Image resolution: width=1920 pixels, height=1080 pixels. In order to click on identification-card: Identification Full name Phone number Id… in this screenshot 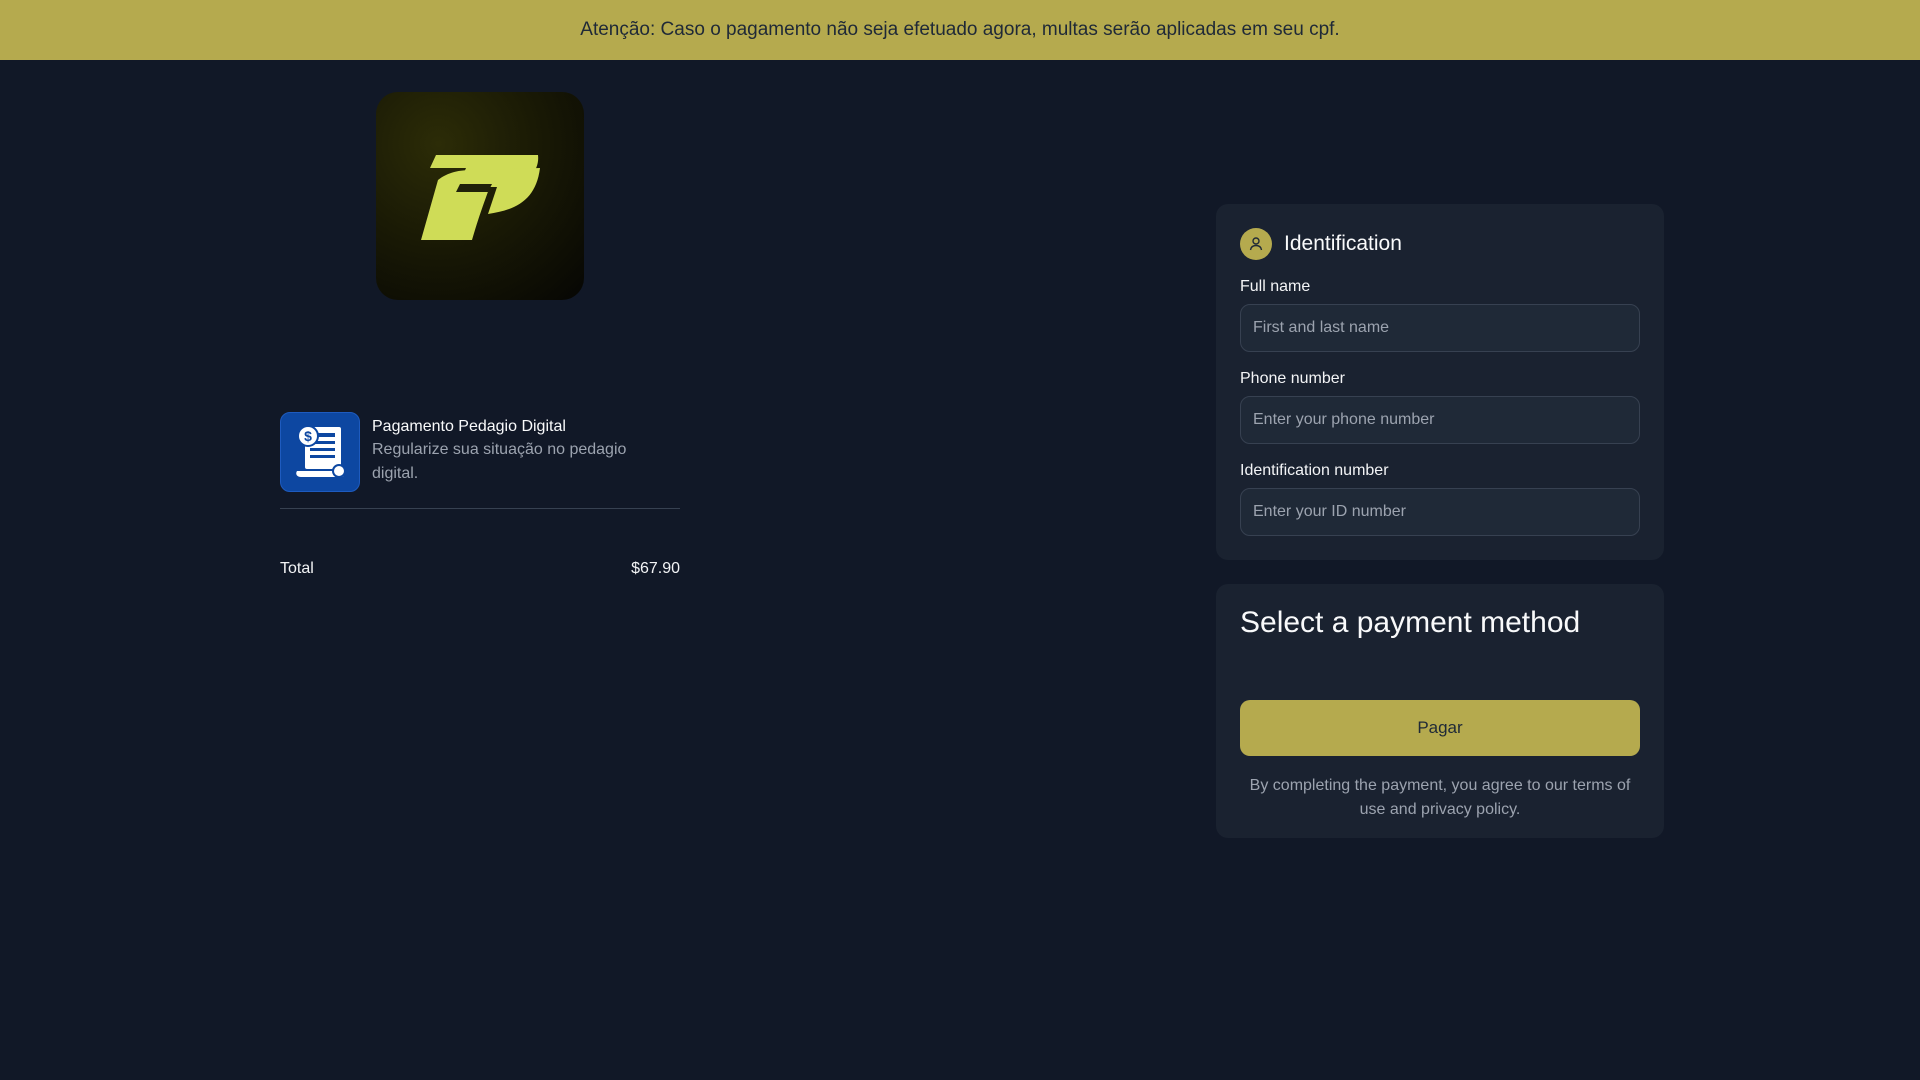, I will do `click(1440, 382)`.